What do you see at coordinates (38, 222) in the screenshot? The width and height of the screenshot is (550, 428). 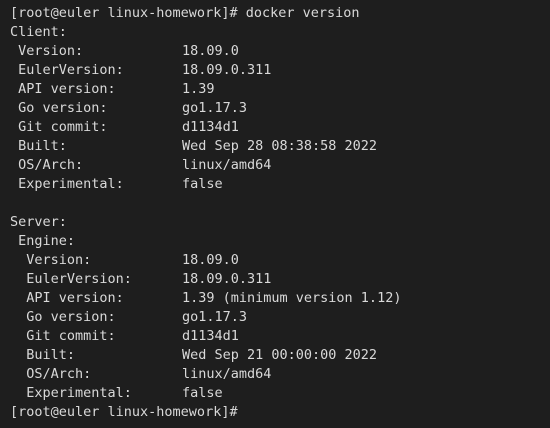 I see `server-header: Server:` at bounding box center [38, 222].